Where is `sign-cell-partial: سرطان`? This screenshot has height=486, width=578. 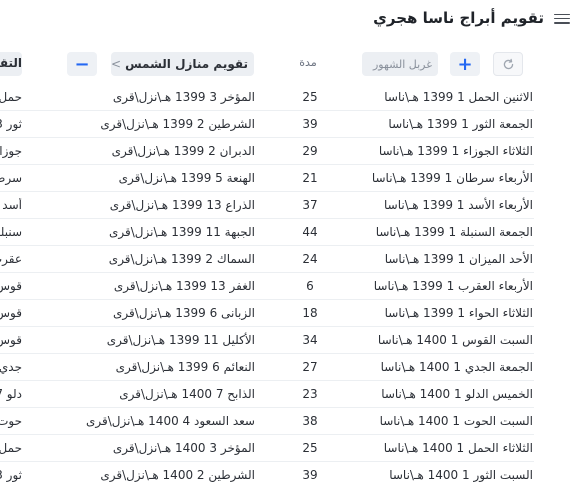
sign-cell-partial: سرطان is located at coordinates (11, 178).